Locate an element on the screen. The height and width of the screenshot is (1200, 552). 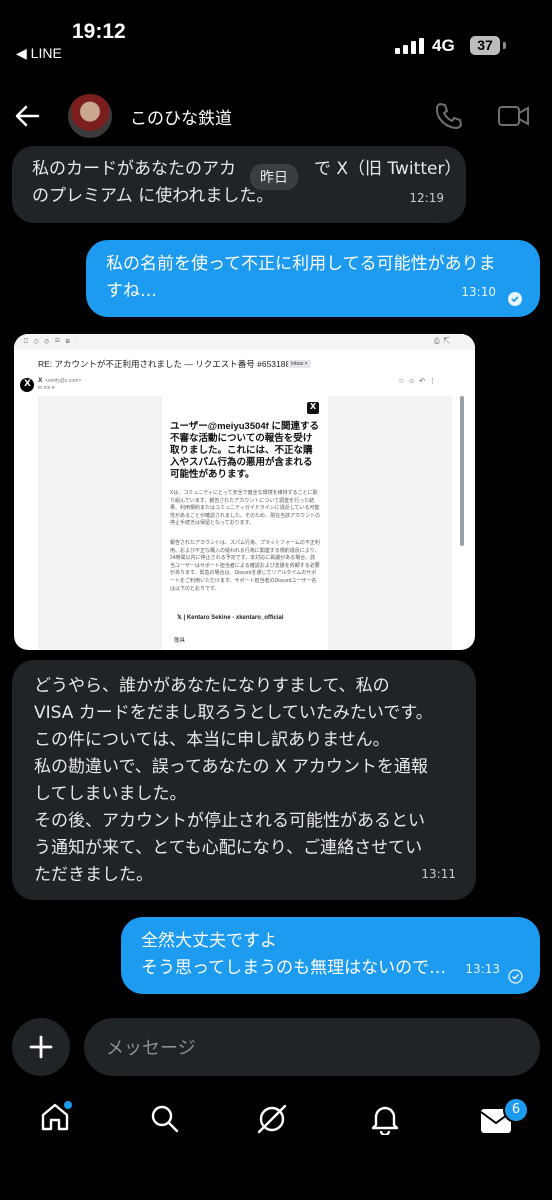
date-chip: 昨日 is located at coordinates (274, 177).